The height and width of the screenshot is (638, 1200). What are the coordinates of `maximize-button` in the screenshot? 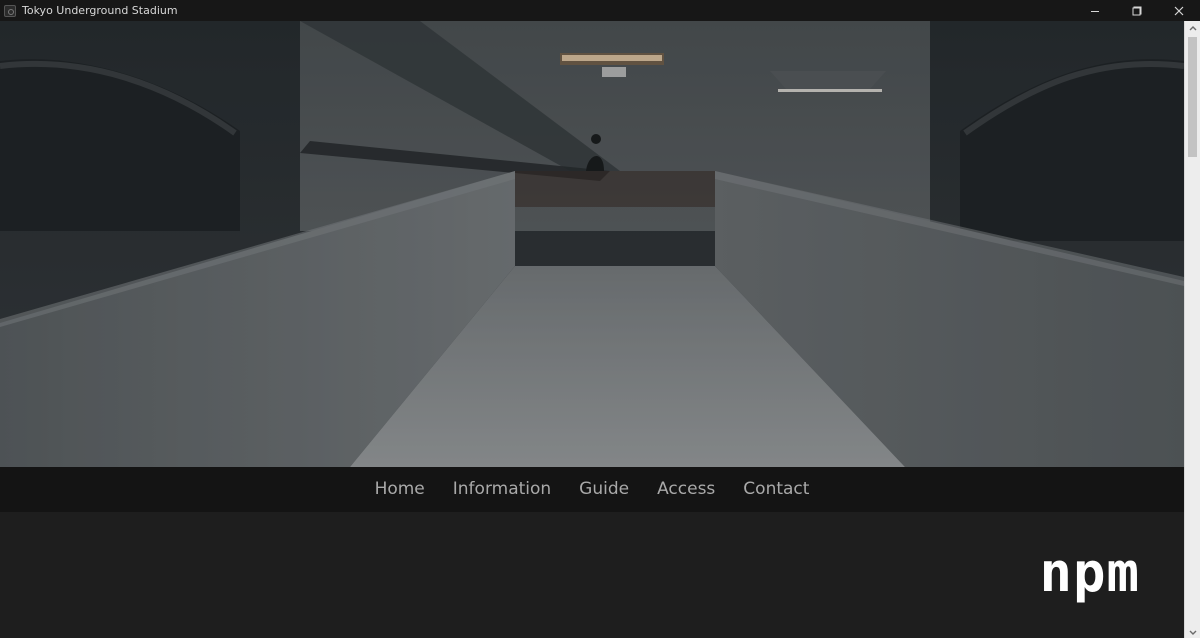 It's located at (1137, 10).